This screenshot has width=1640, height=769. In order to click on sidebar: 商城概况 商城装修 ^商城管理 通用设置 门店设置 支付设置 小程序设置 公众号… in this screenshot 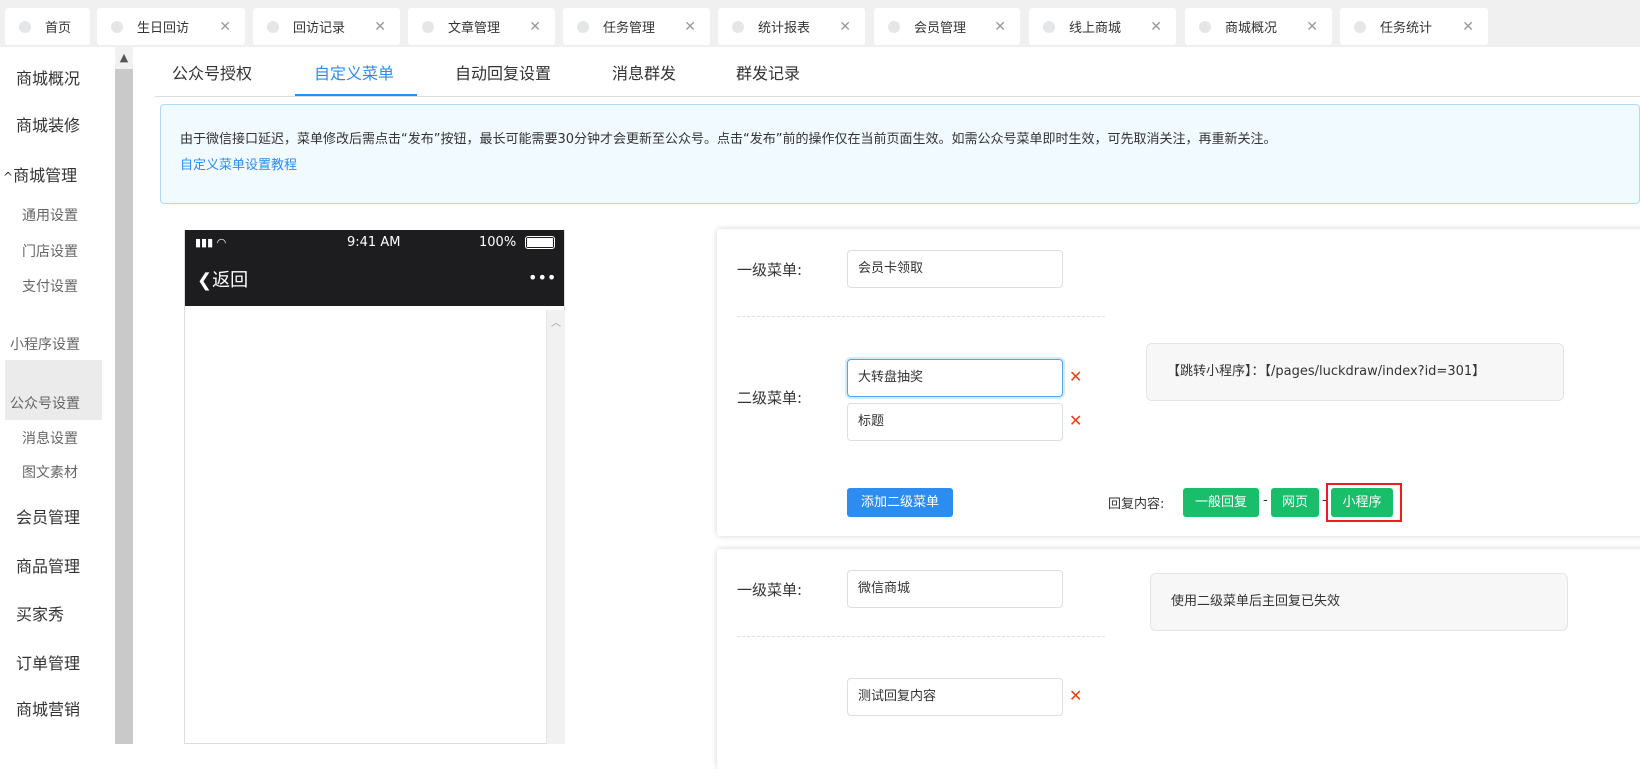, I will do `click(57, 395)`.